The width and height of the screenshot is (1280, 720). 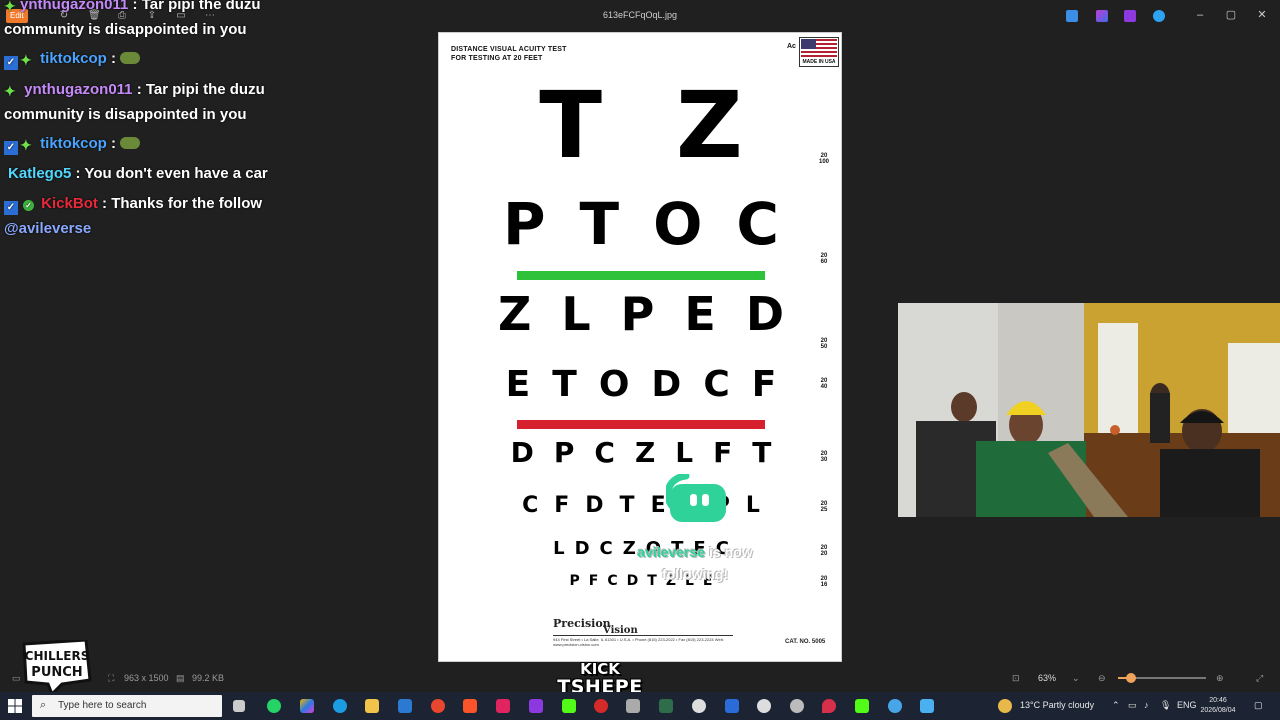 What do you see at coordinates (16, 678) in the screenshot?
I see `filmstrip-icon: ▭` at bounding box center [16, 678].